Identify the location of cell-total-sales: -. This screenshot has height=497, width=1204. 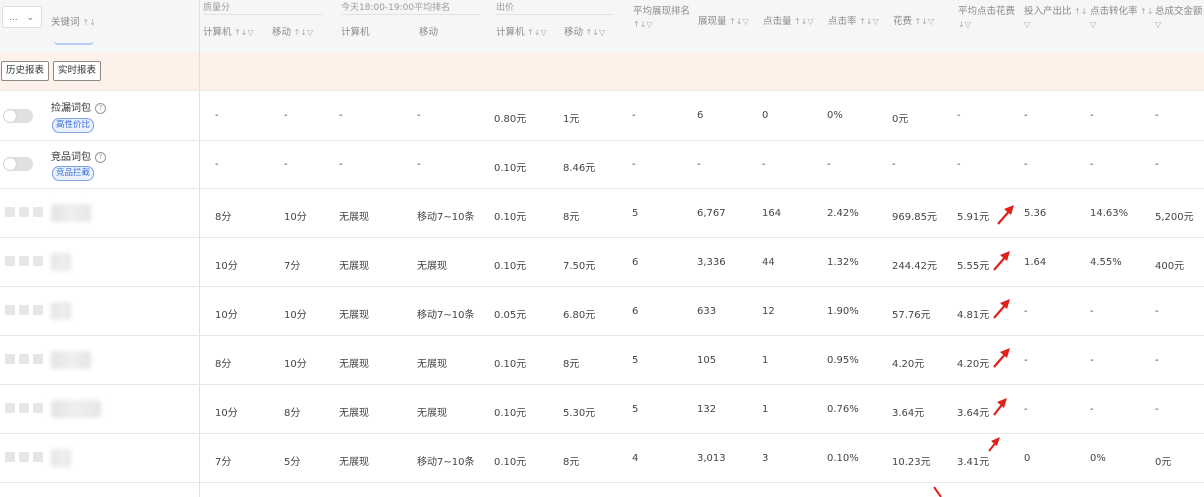
(1157, 115).